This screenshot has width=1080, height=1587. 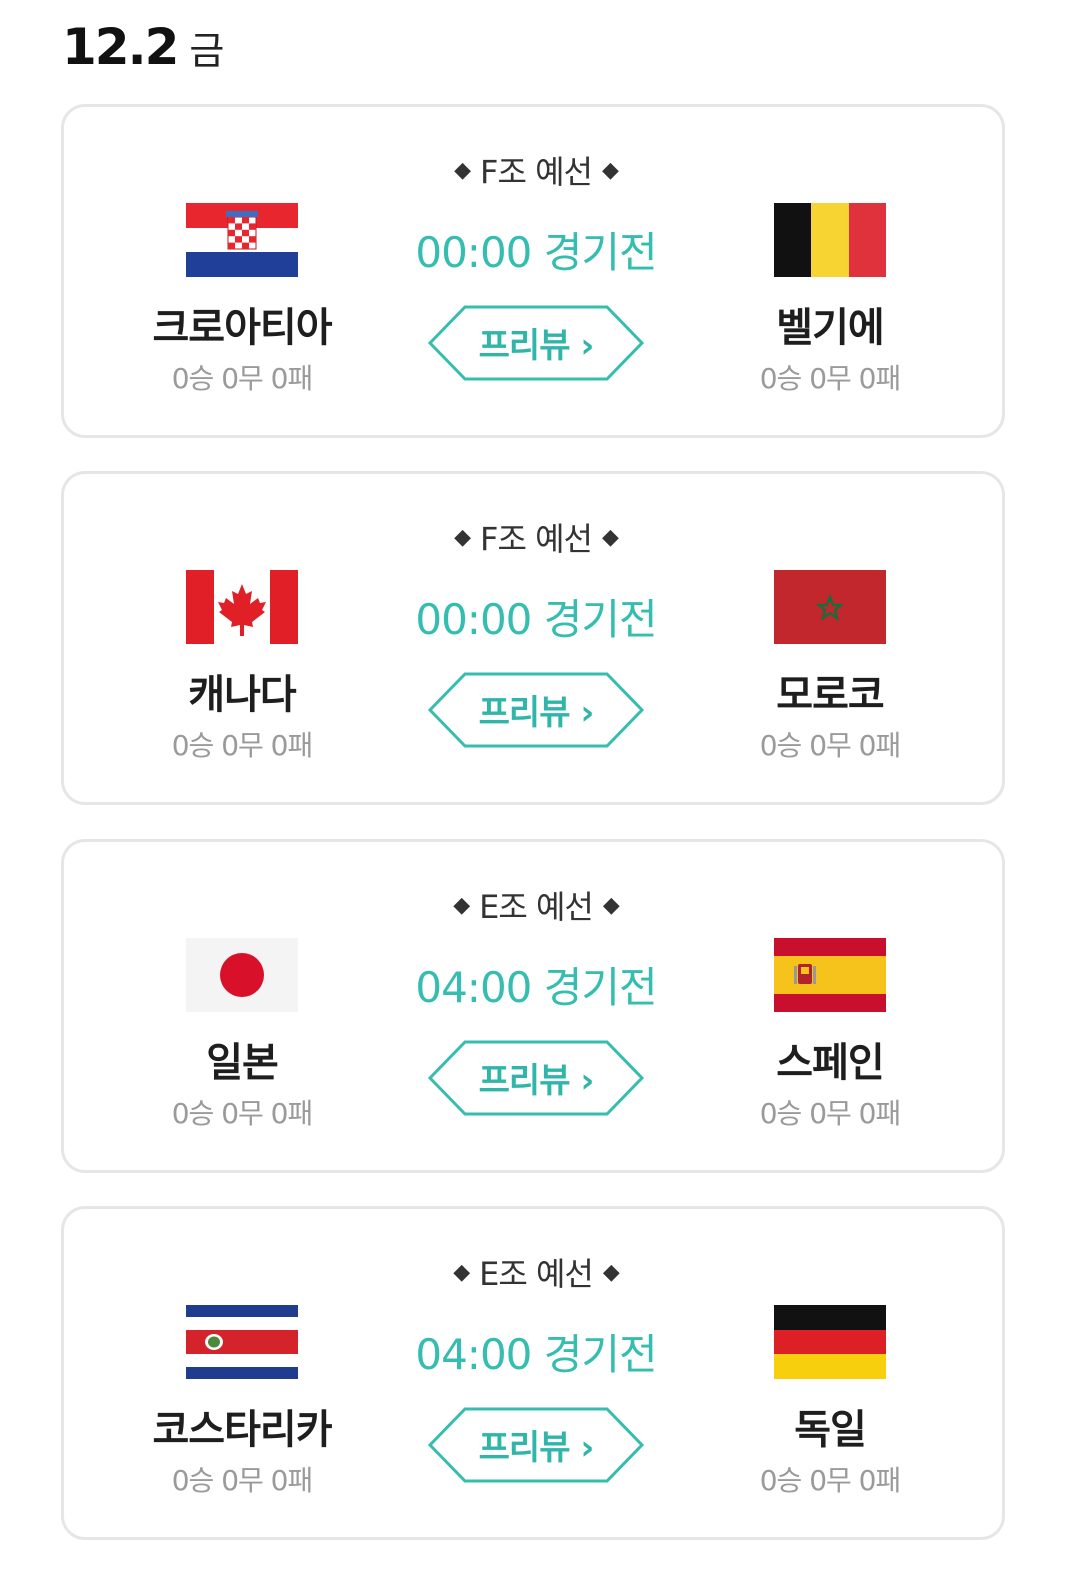 What do you see at coordinates (830, 975) in the screenshot?
I see `spain-flag-icon` at bounding box center [830, 975].